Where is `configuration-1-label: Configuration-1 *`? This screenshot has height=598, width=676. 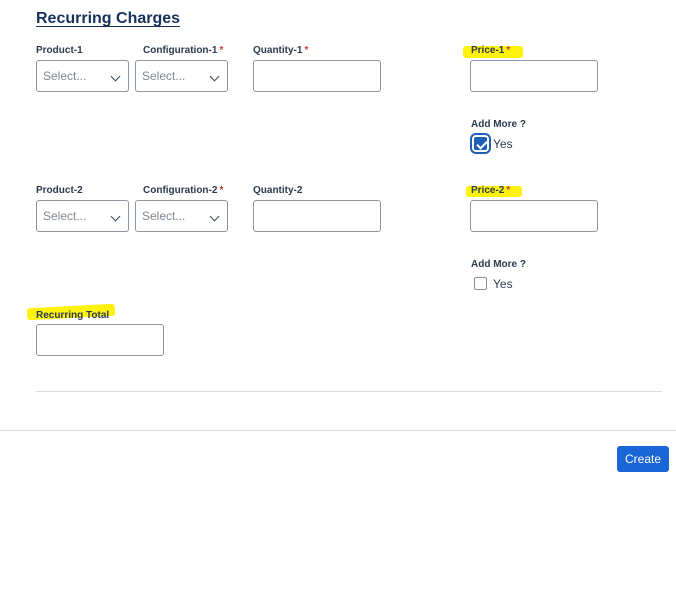 configuration-1-label: Configuration-1 * is located at coordinates (183, 50).